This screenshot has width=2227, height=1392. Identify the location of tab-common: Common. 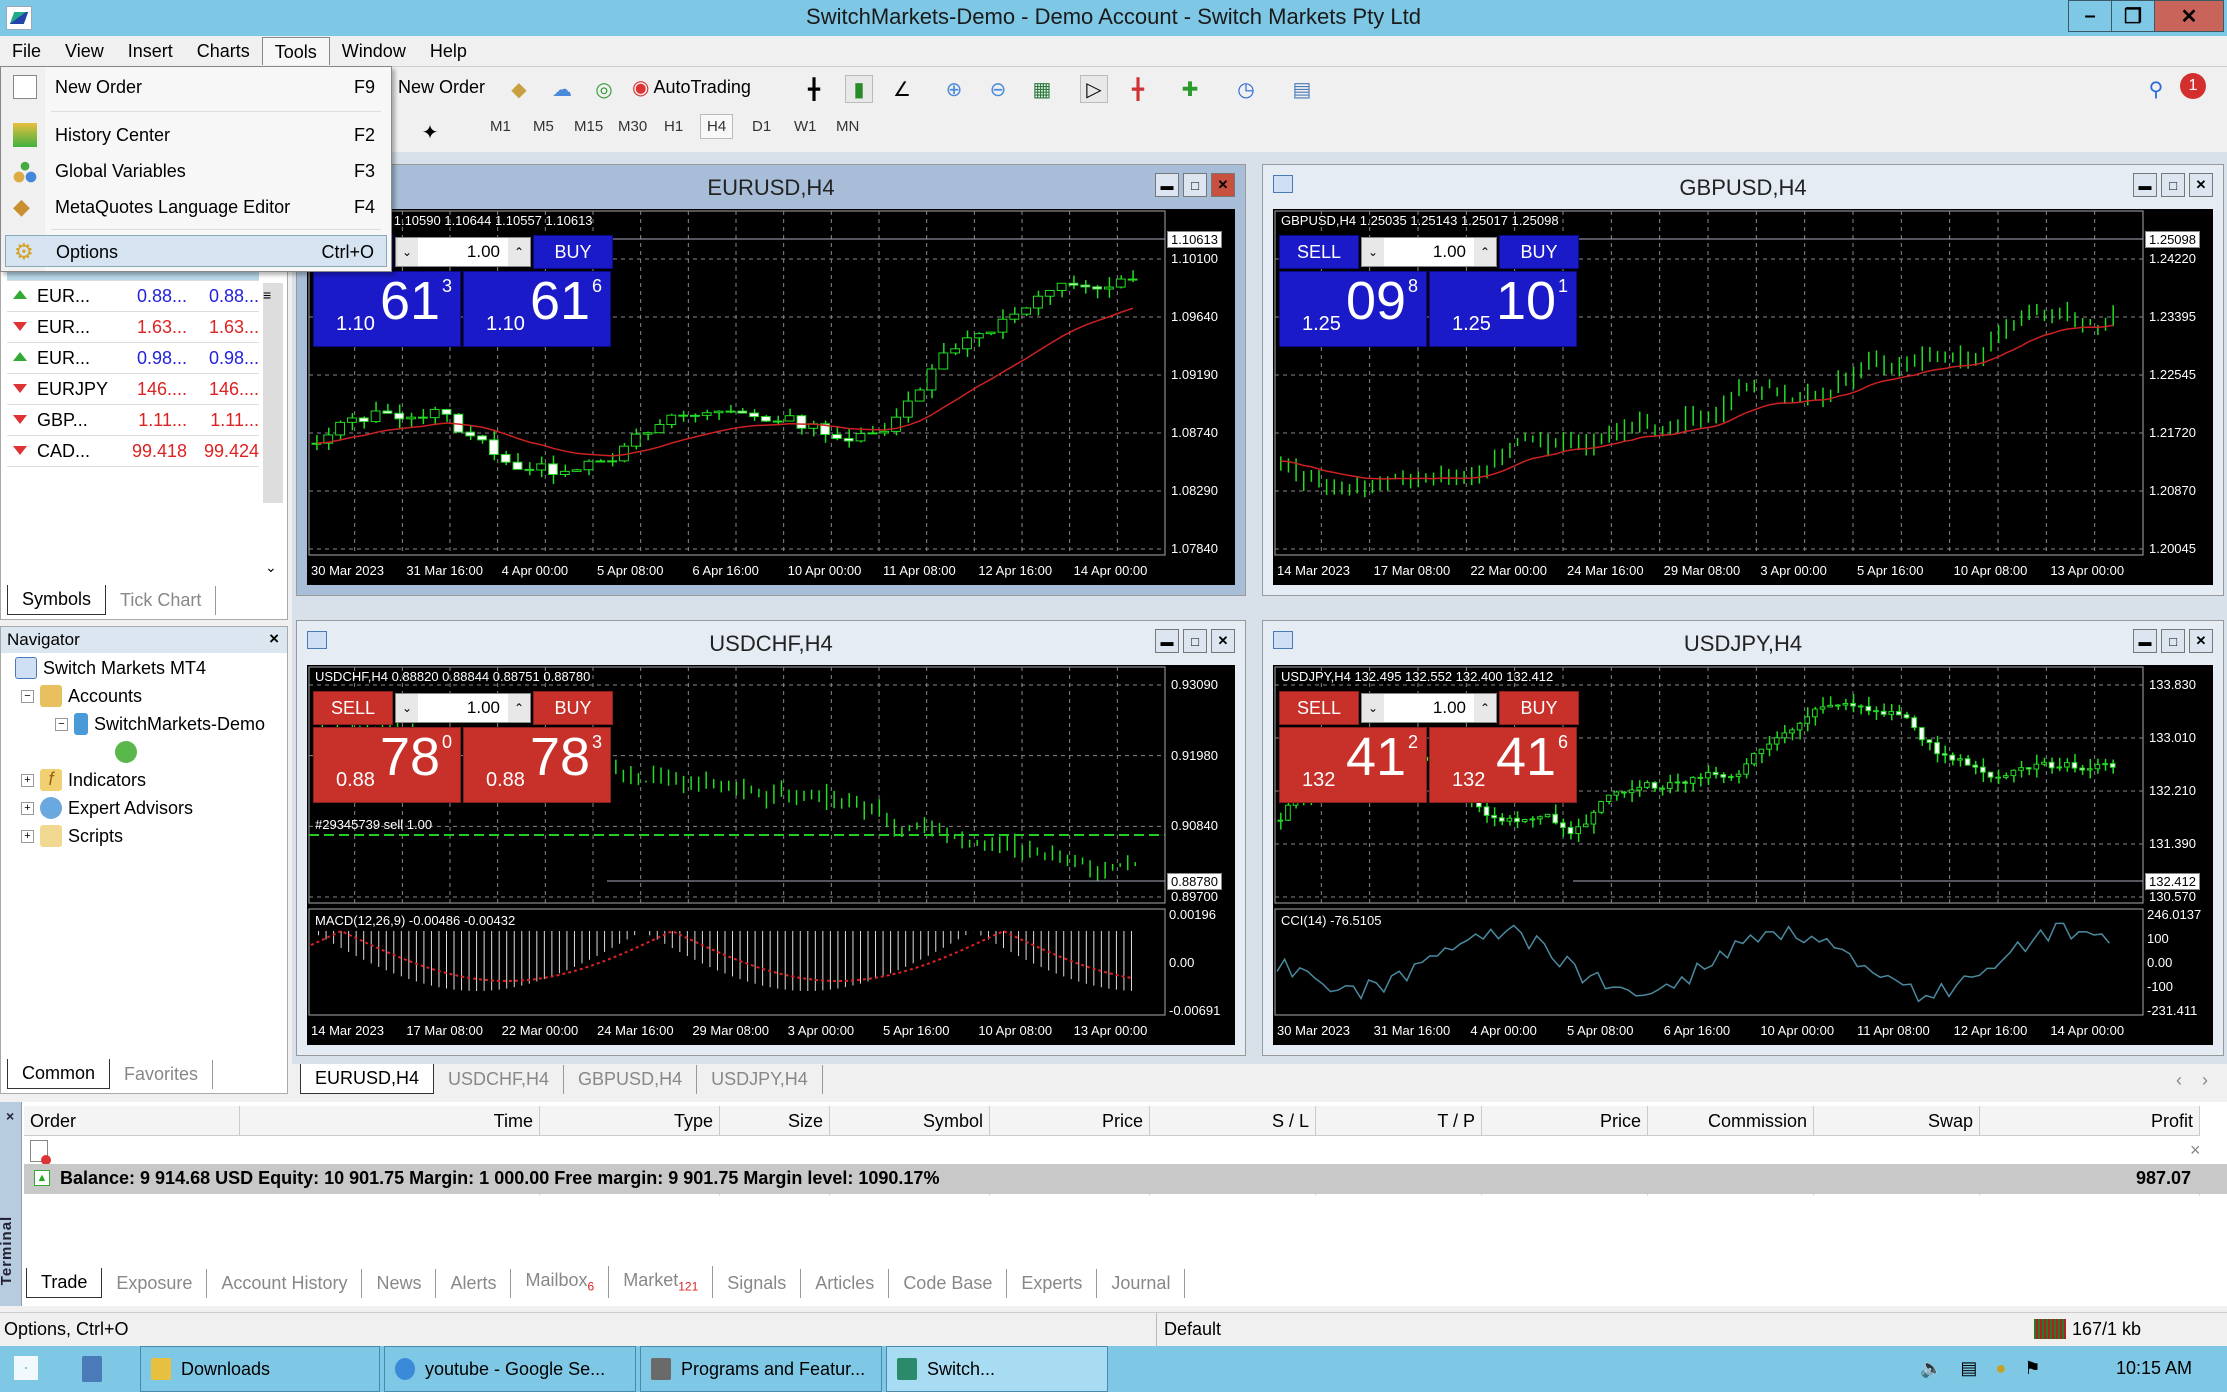
(59, 1074).